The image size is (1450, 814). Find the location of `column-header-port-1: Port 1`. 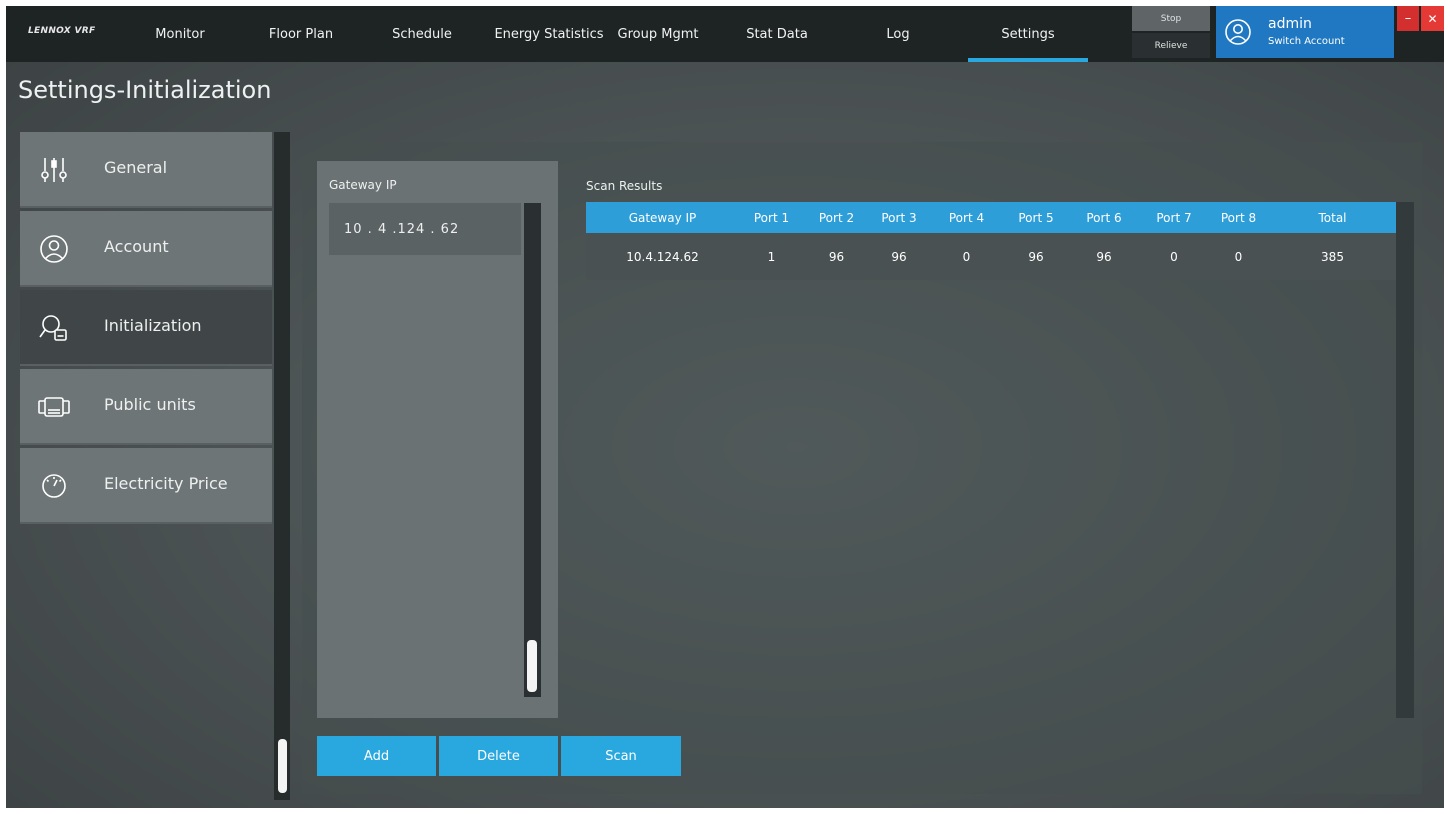

column-header-port-1: Port 1 is located at coordinates (771, 217).